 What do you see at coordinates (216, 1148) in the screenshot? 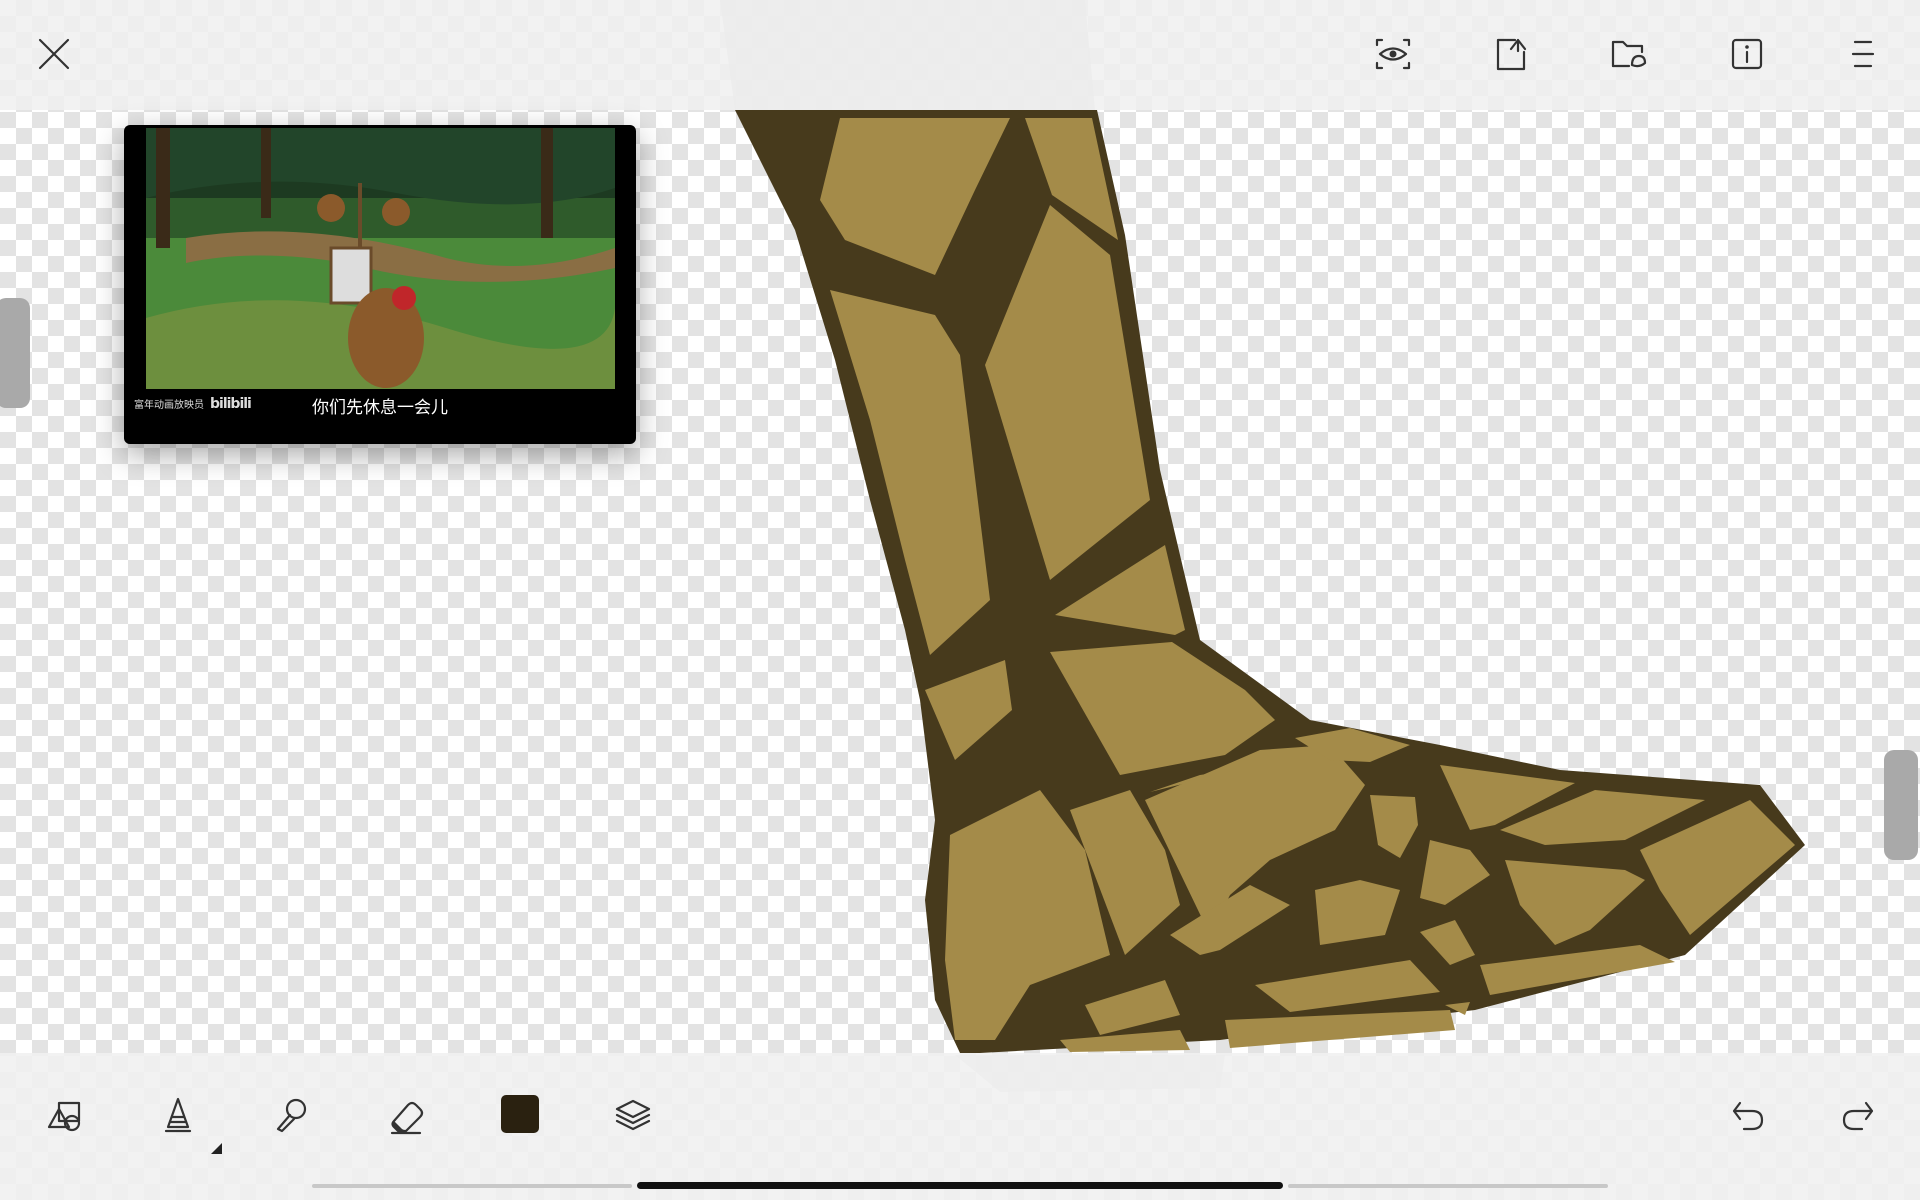
I see `brush-options-indicator` at bounding box center [216, 1148].